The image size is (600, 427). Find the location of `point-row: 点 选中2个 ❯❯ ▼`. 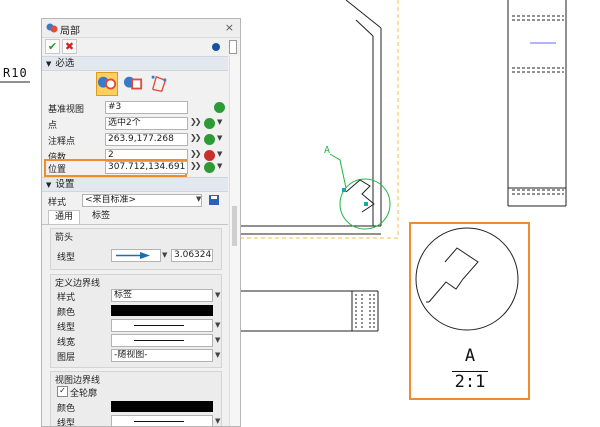

point-row: 点 选中2个 ❯❯ ▼ is located at coordinates (135, 124).